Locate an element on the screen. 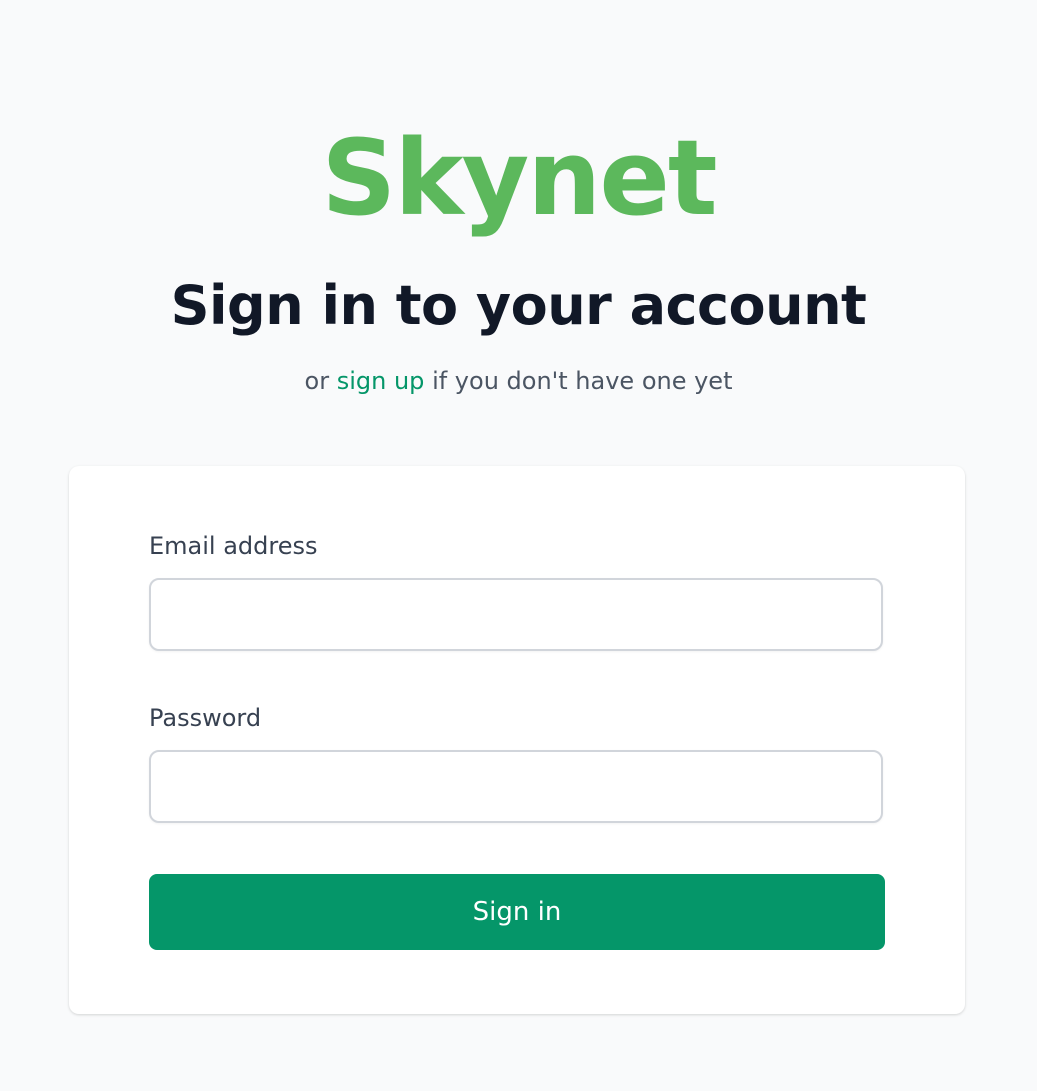 Image resolution: width=1037 pixels, height=1091 pixels. email-label: Email address is located at coordinates (233, 546).